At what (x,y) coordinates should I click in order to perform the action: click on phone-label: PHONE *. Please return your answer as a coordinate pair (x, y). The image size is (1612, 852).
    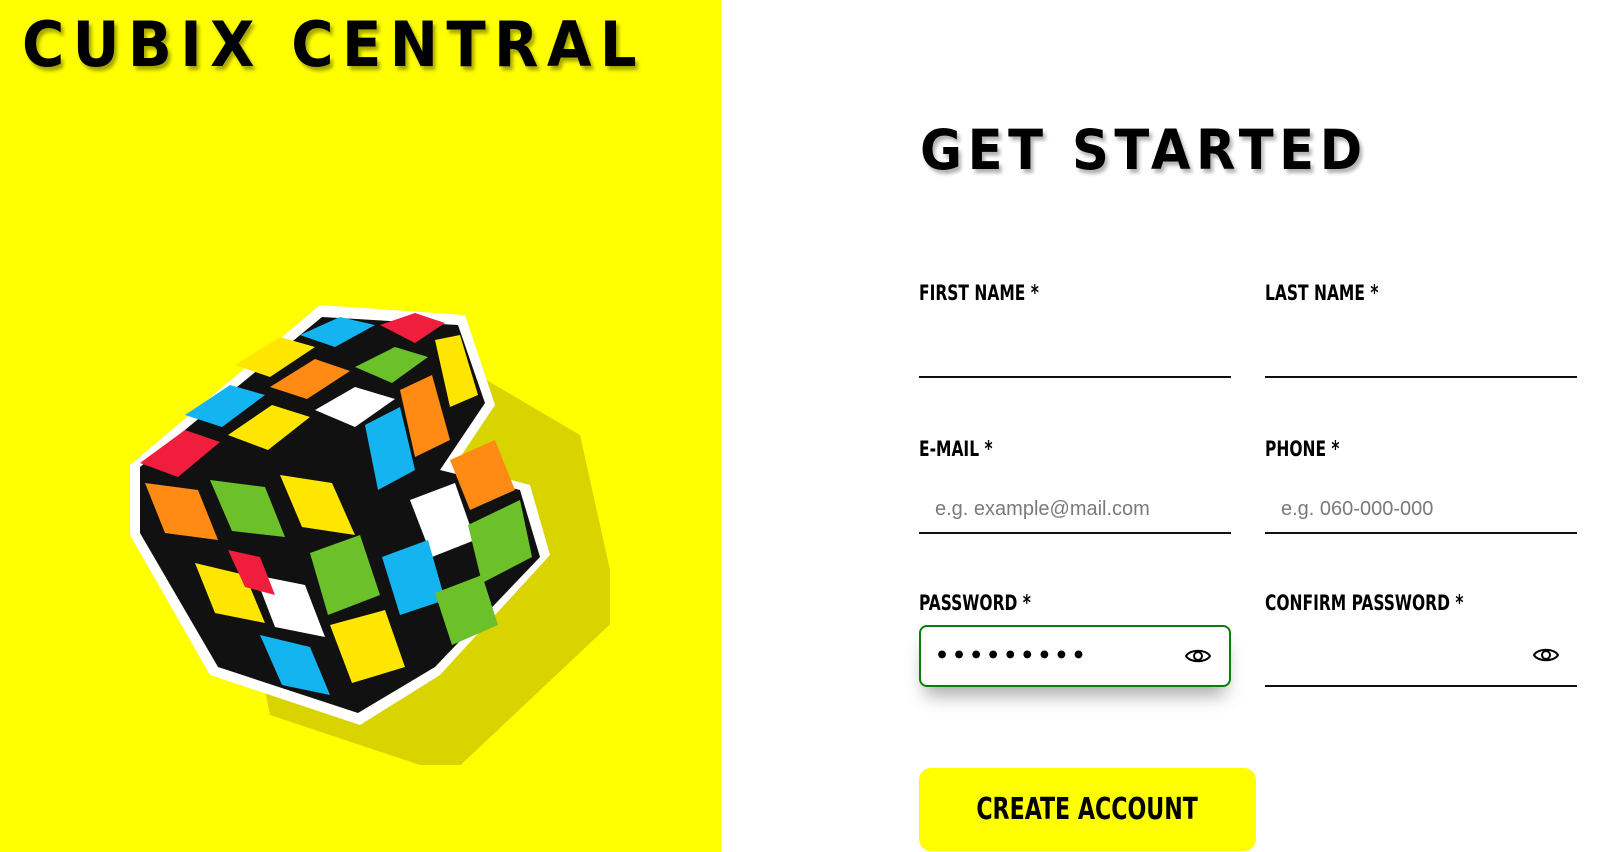
    Looking at the image, I should click on (1302, 449).